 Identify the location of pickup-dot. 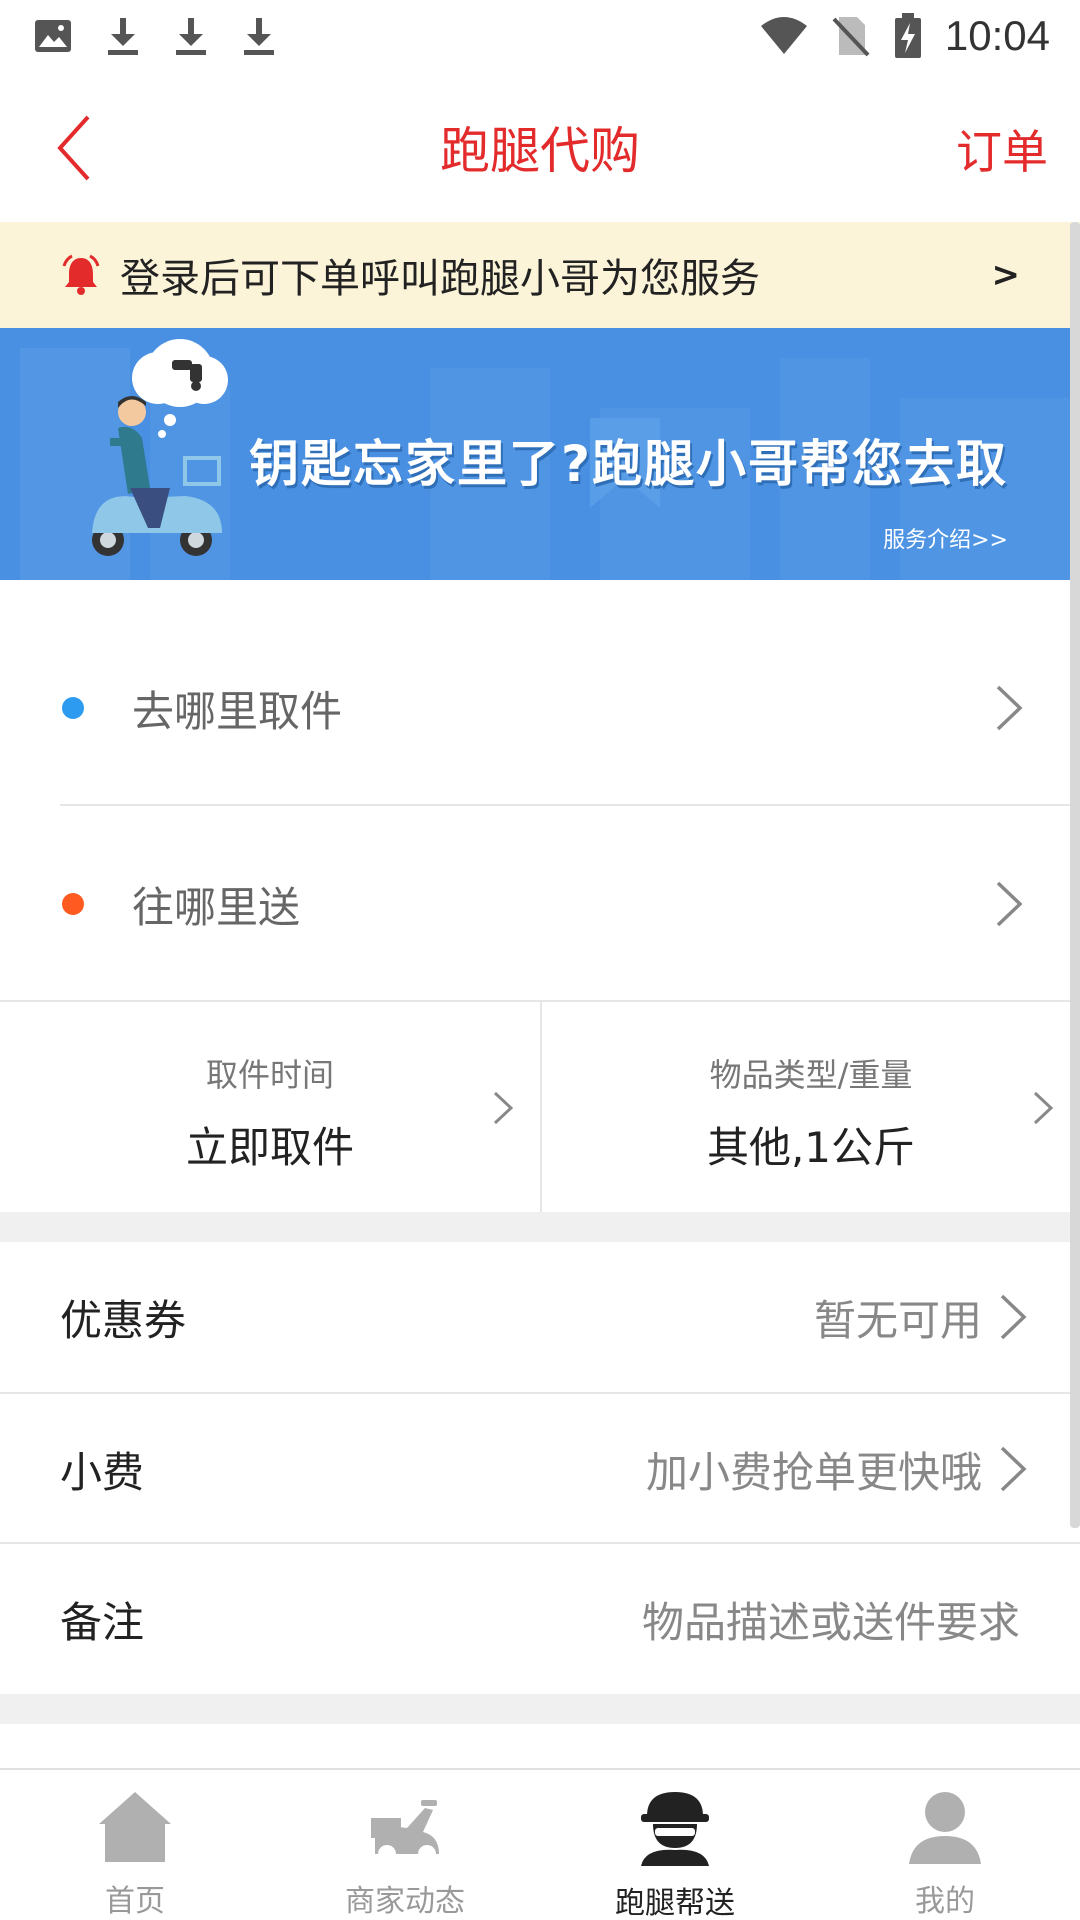
(73, 708).